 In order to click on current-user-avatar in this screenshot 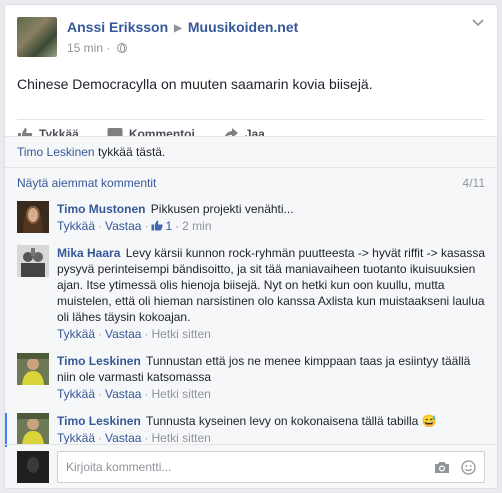, I will do `click(33, 467)`.